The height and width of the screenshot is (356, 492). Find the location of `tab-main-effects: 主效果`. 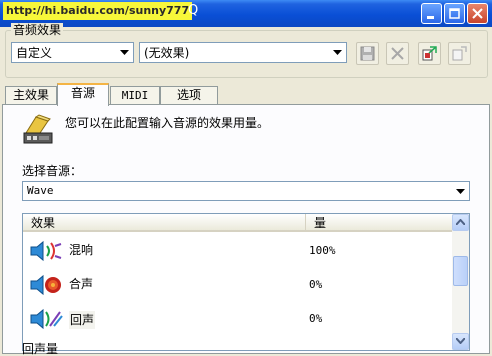

tab-main-effects: 主效果 is located at coordinates (31, 95).